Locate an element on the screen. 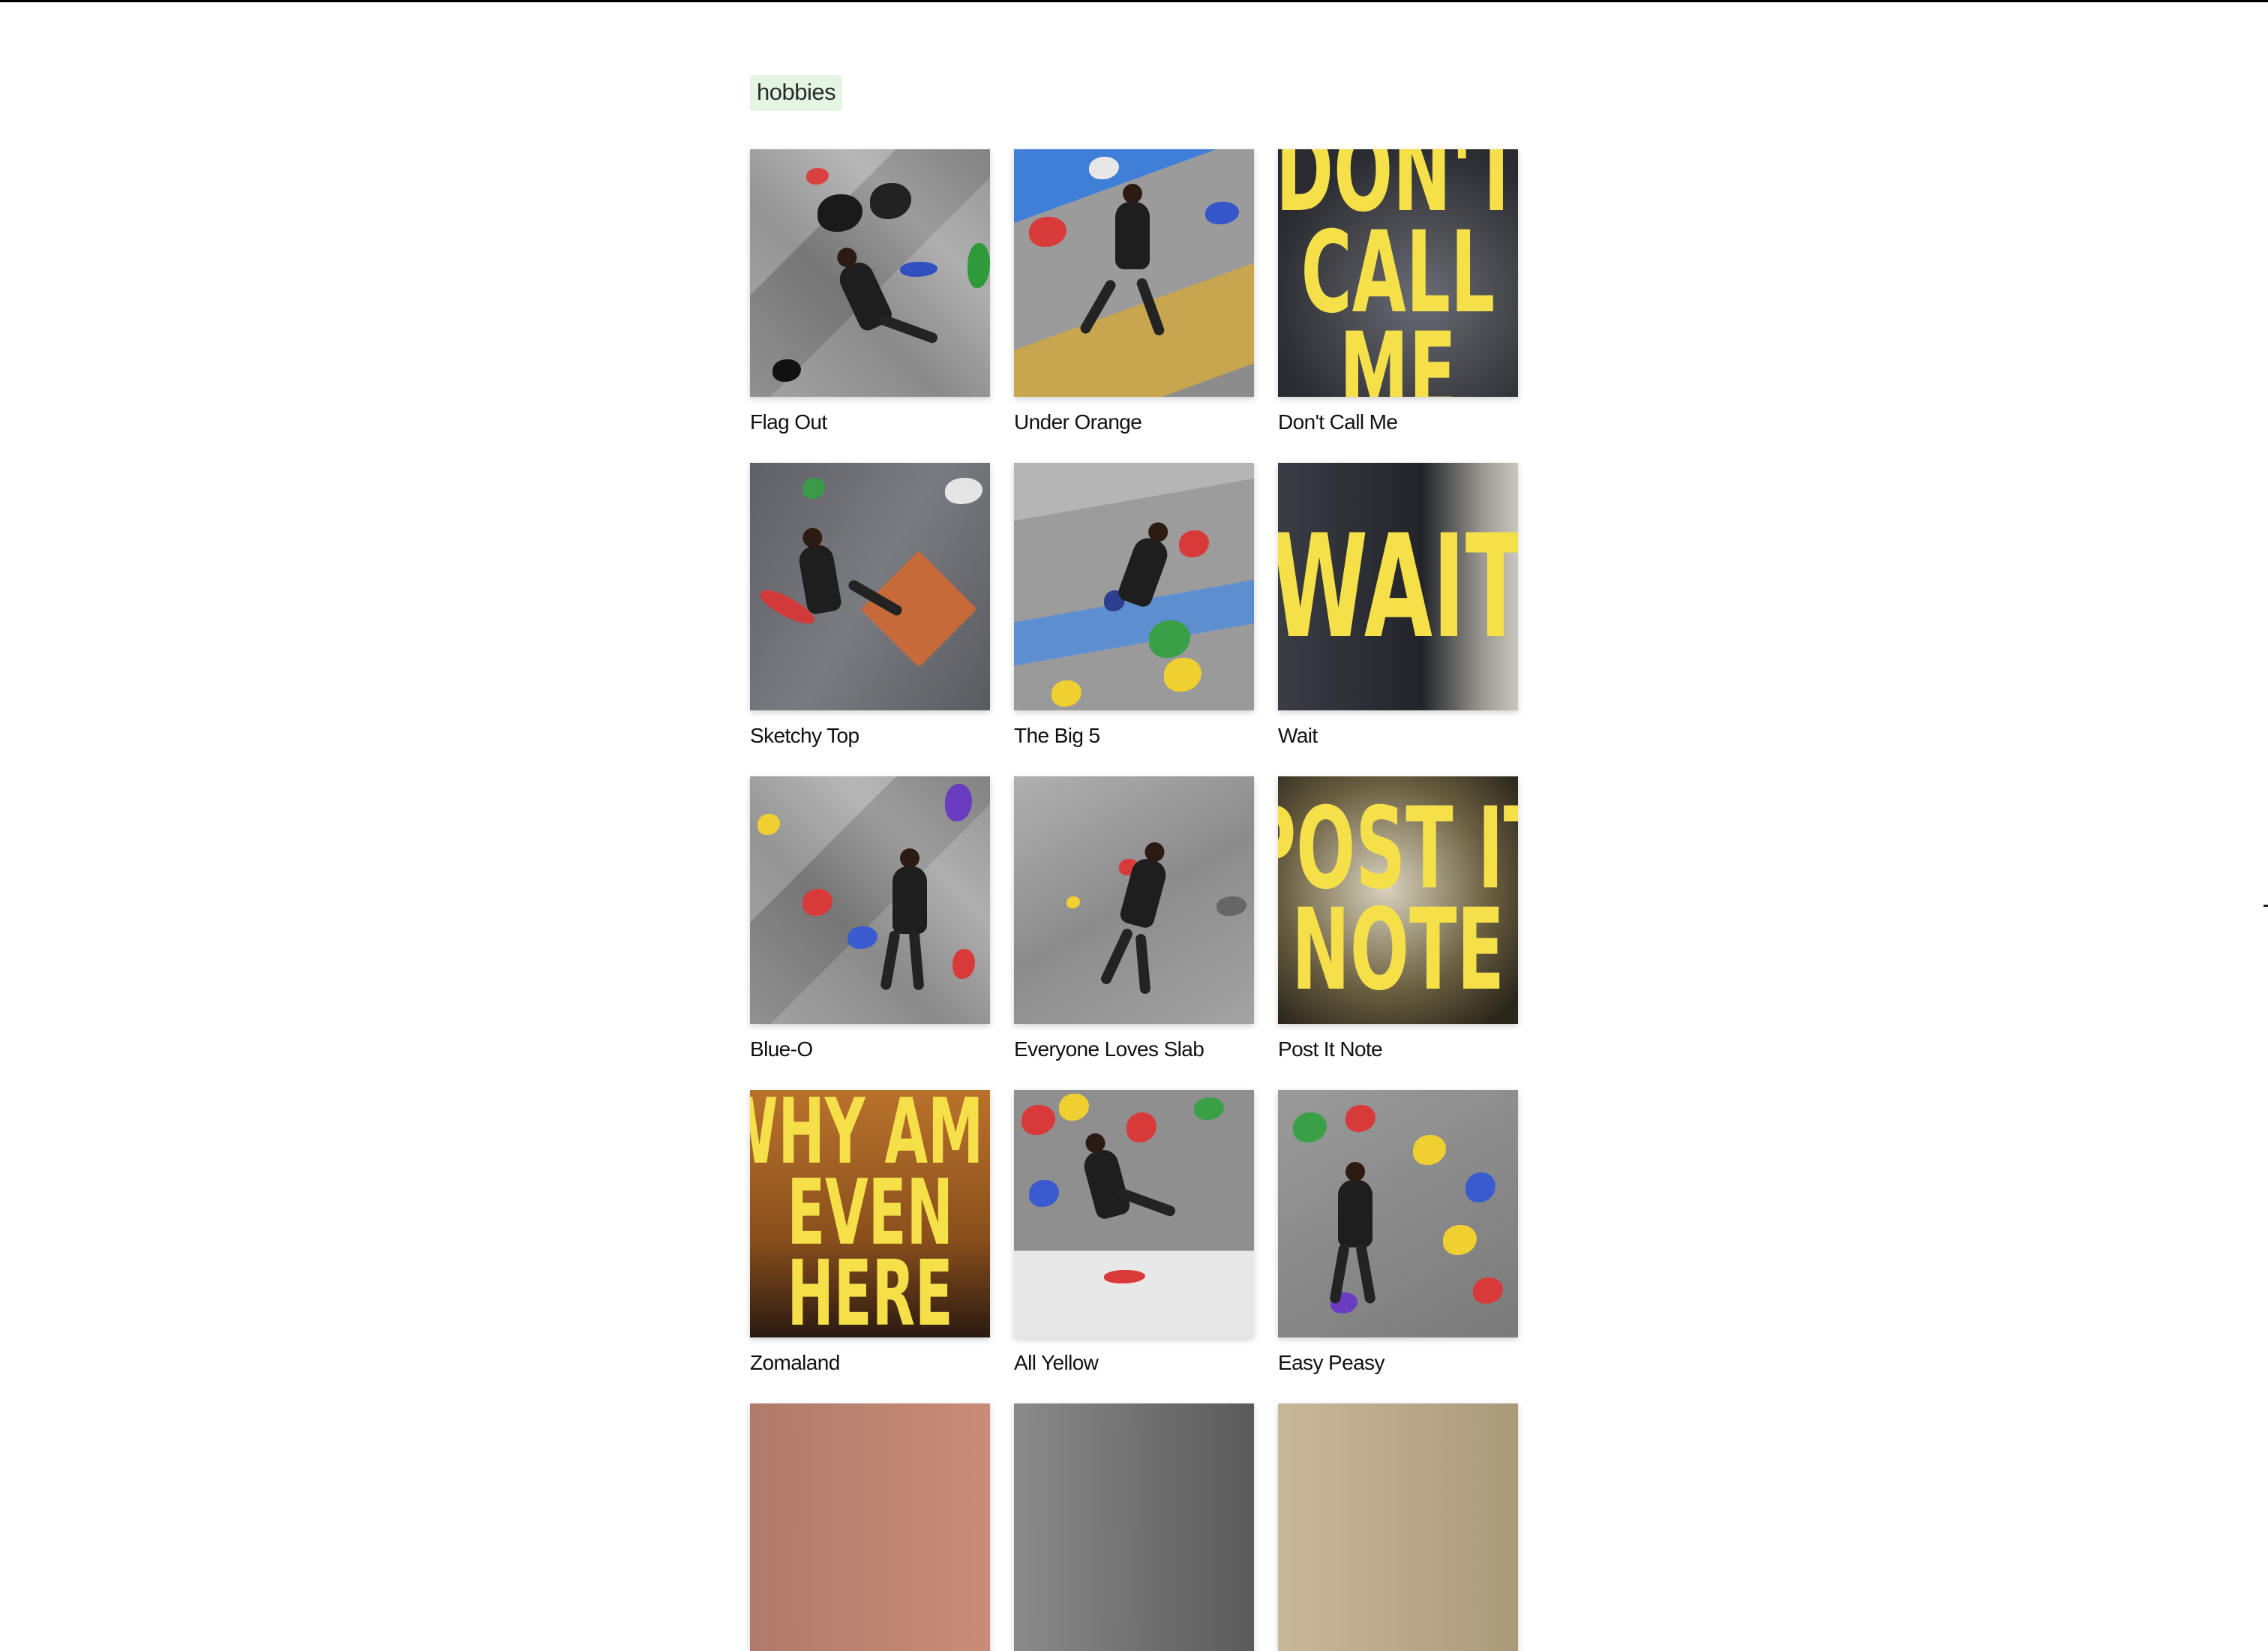  video-thumbnail: DON'T CALL ME is located at coordinates (1398, 273).